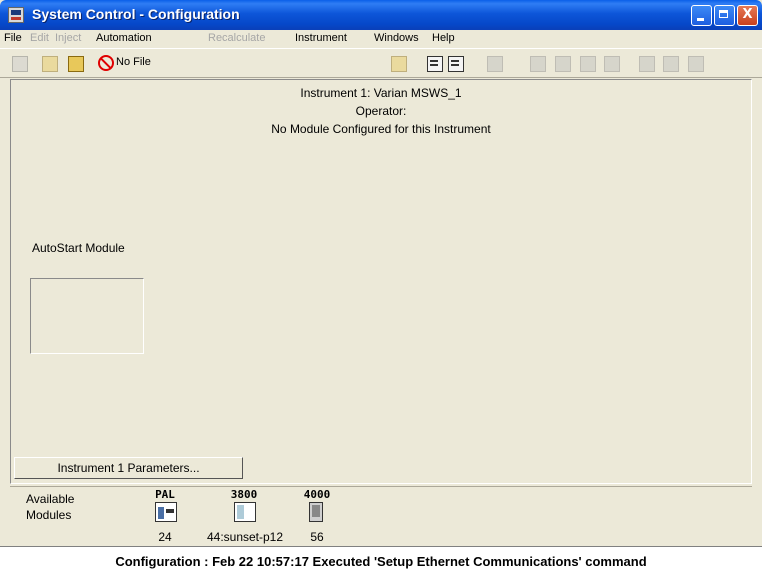 Image resolution: width=762 pixels, height=576 pixels. What do you see at coordinates (166, 512) in the screenshot?
I see `autosampler-icon` at bounding box center [166, 512].